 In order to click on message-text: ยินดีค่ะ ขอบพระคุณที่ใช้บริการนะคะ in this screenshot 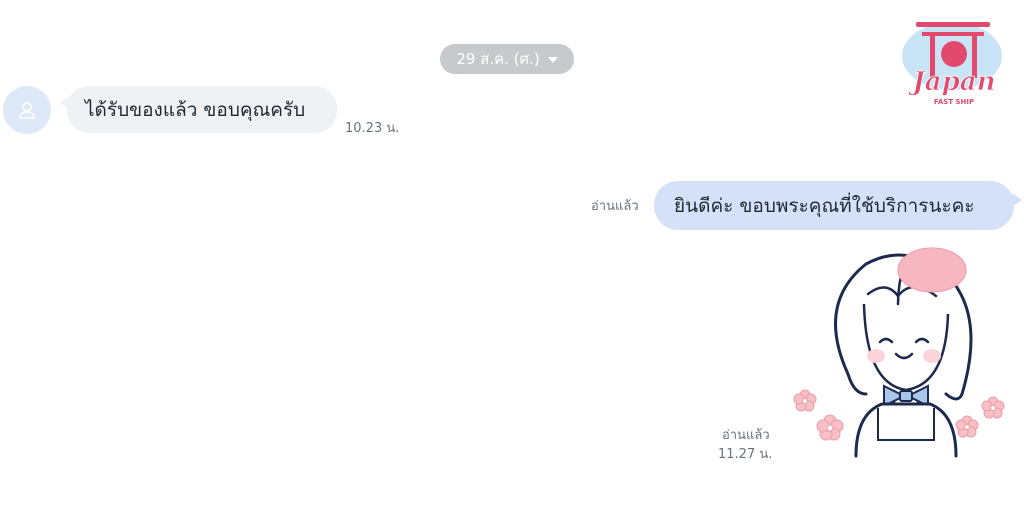, I will do `click(824, 205)`.